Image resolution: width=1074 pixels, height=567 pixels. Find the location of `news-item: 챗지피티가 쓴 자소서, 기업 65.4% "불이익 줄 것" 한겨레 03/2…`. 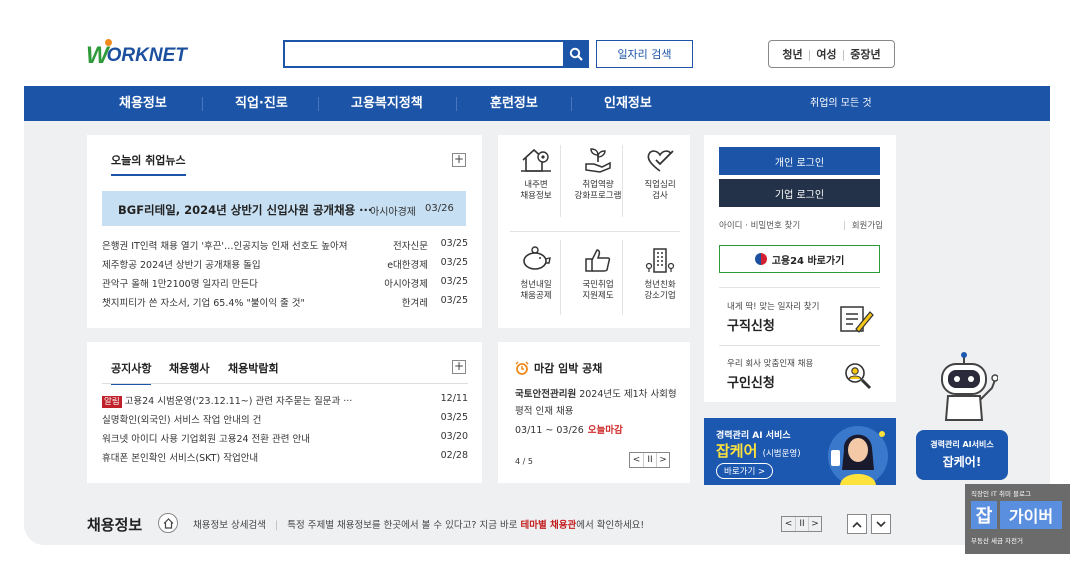

news-item: 챗지피티가 쓴 자소서, 기업 65.4% "불이익 줄 것" 한겨레 03/2… is located at coordinates (285, 303).